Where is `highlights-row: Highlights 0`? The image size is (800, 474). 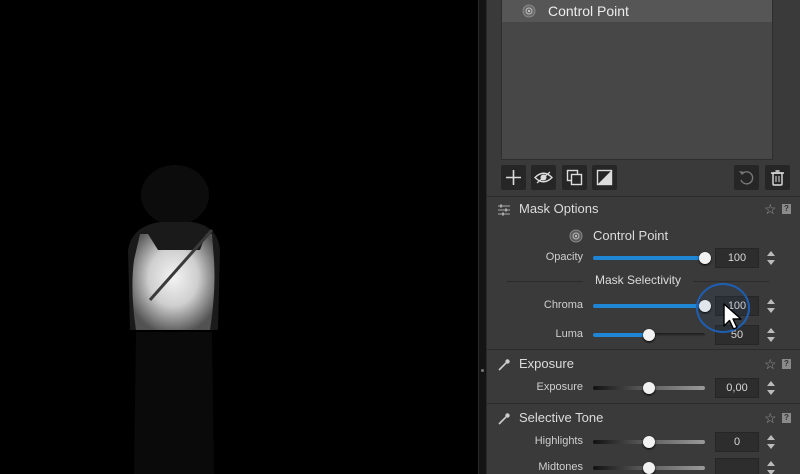
highlights-row: Highlights 0 is located at coordinates (643, 442).